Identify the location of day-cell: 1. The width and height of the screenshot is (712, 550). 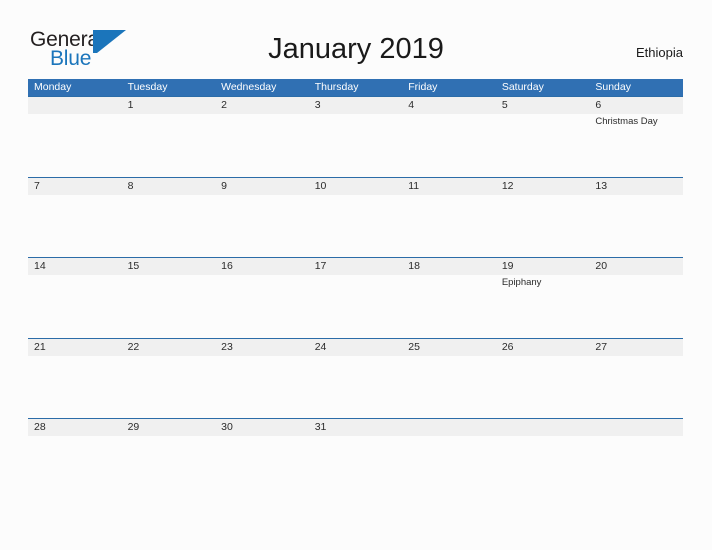
(169, 105).